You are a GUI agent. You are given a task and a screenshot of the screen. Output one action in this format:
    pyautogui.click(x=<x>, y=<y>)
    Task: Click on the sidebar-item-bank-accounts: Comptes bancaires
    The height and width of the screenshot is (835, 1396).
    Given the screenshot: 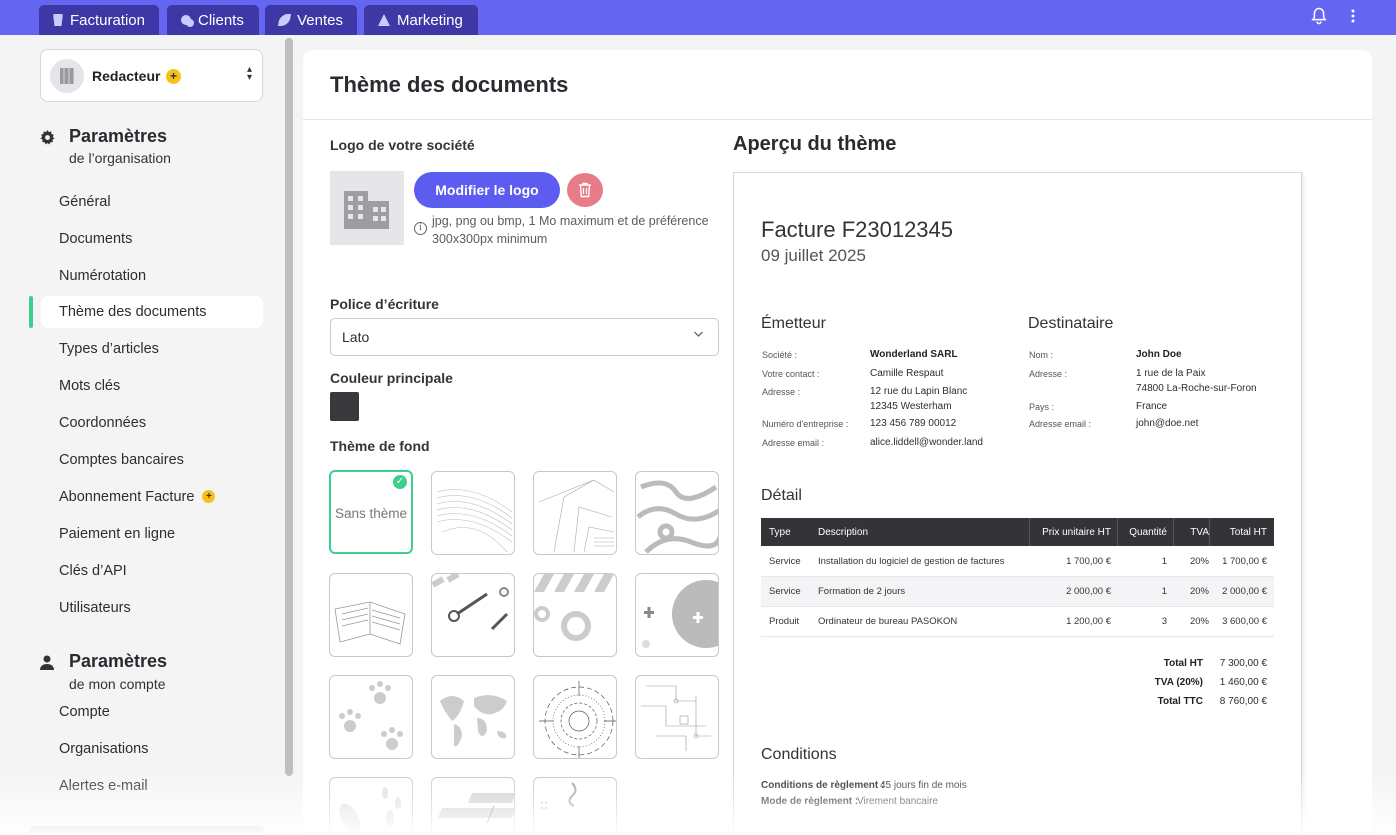 What is the action you would take?
    pyautogui.click(x=152, y=460)
    